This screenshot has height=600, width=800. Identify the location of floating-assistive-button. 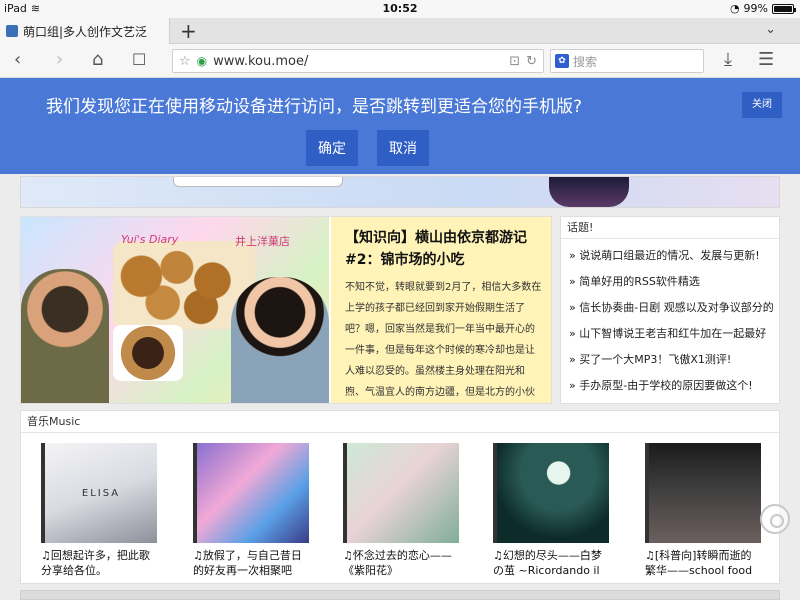
(775, 519).